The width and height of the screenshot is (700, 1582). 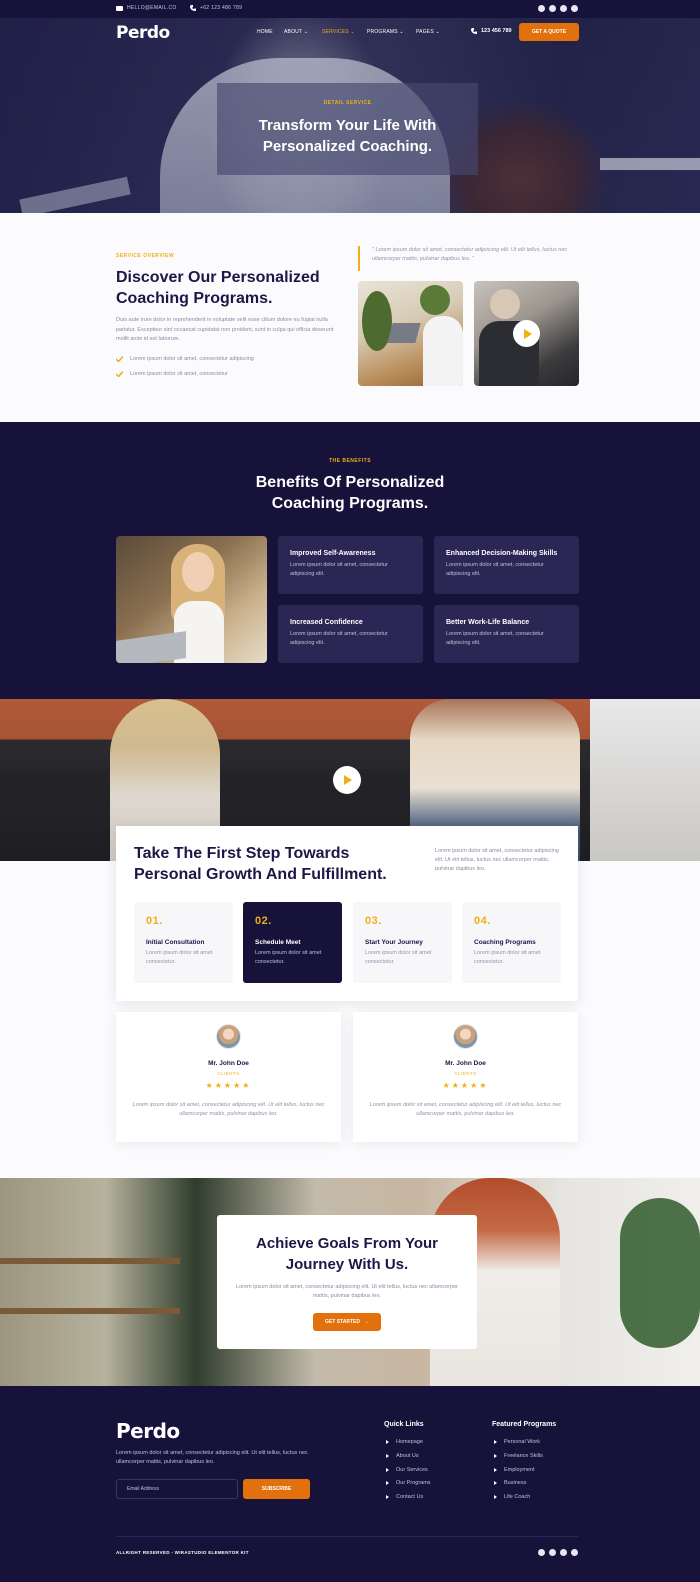 What do you see at coordinates (179, 374) in the screenshot?
I see `check-text: Lorem ipsum dolor sit amet, consectetur` at bounding box center [179, 374].